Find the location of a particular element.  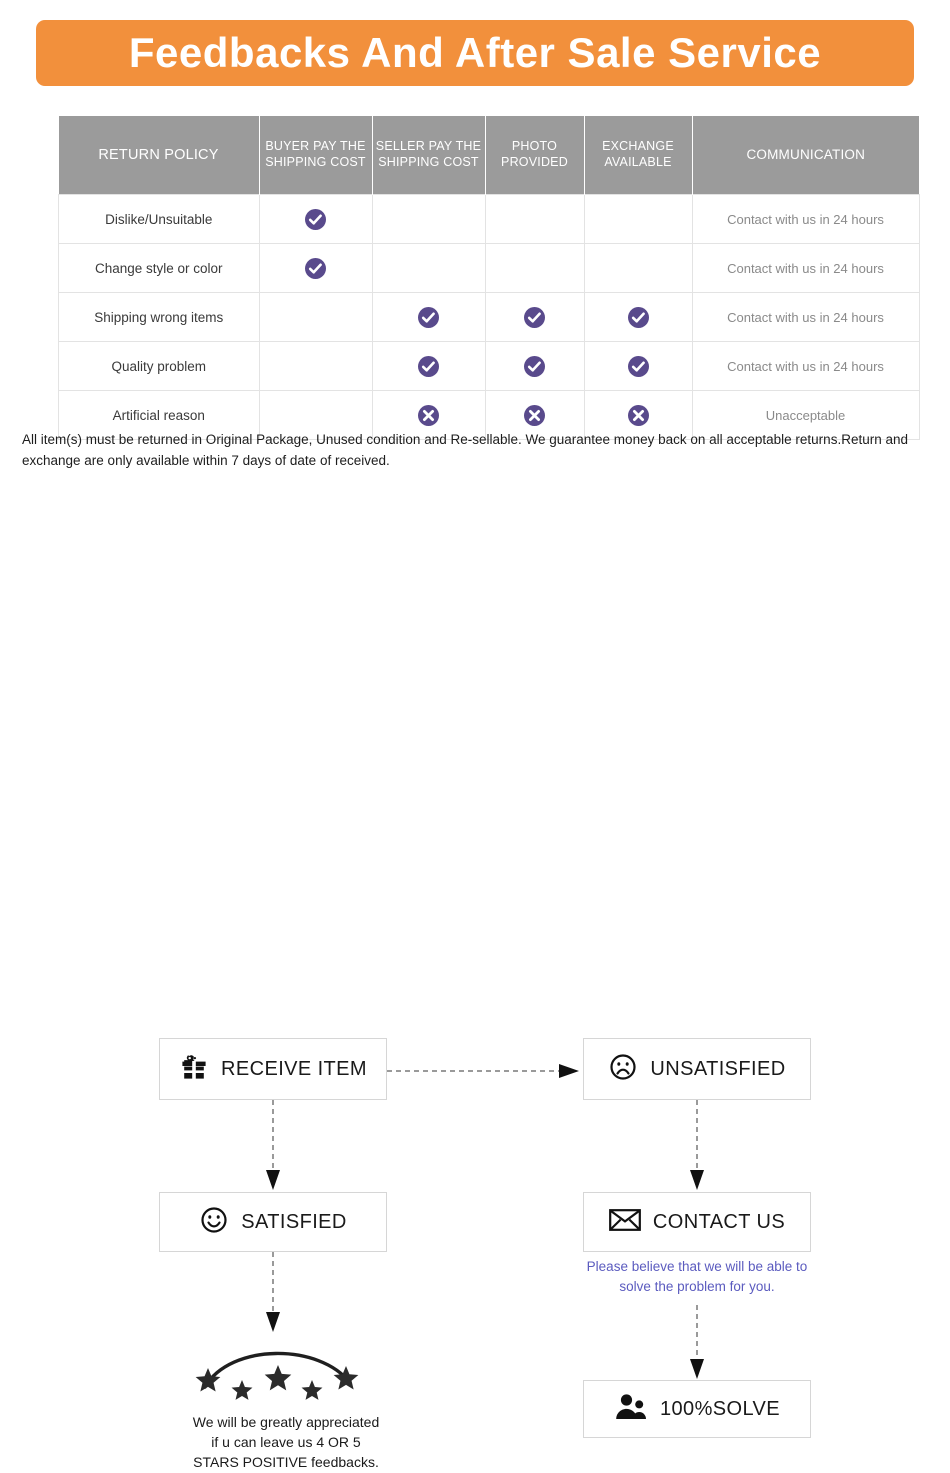

flow-node-solve-label: 100%SOLVE is located at coordinates (720, 1408).